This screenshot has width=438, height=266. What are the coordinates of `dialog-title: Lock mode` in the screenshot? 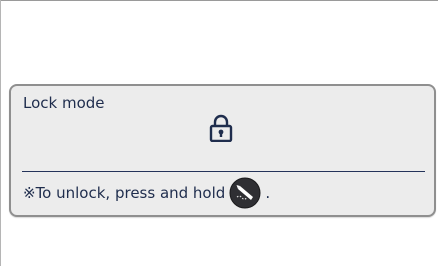 It's located at (64, 103).